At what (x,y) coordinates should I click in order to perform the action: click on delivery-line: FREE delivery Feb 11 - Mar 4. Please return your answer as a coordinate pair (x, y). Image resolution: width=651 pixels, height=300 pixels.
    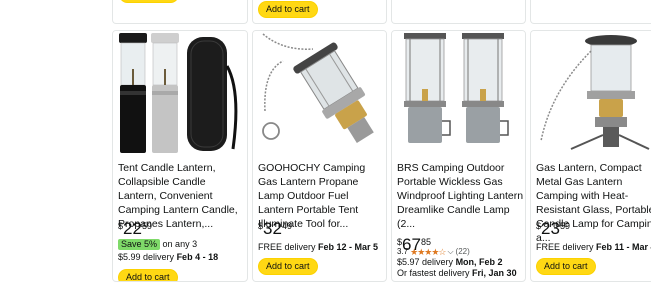
    Looking at the image, I should click on (593, 247).